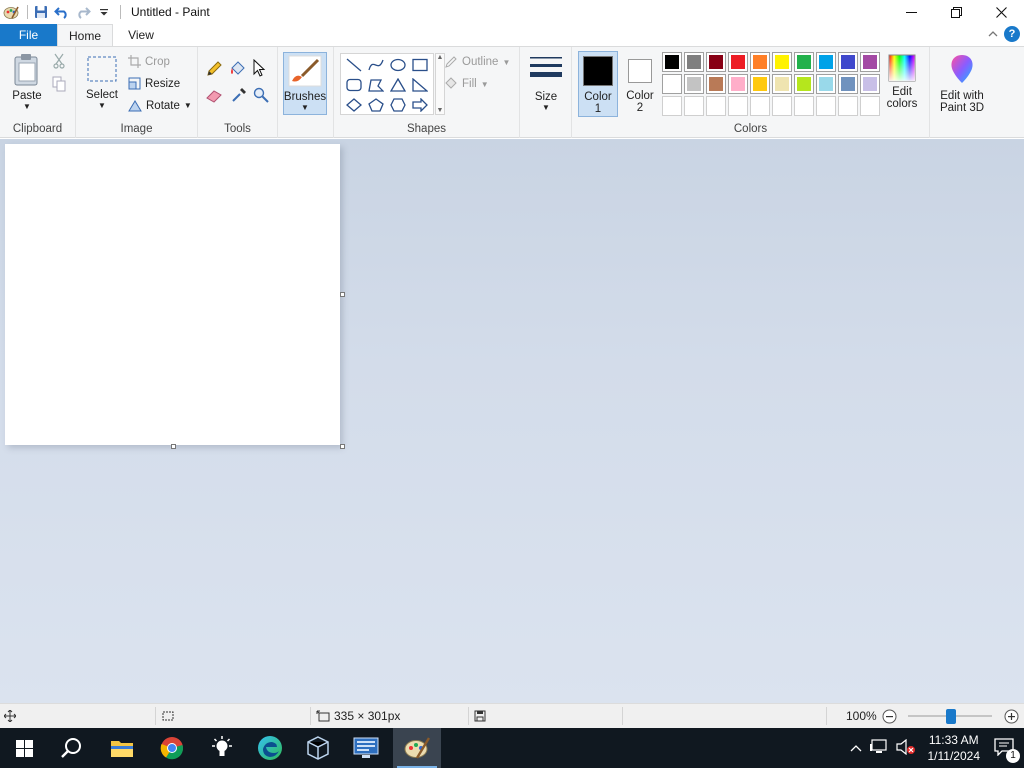  I want to click on taskbar-tips-app, so click(222, 748).